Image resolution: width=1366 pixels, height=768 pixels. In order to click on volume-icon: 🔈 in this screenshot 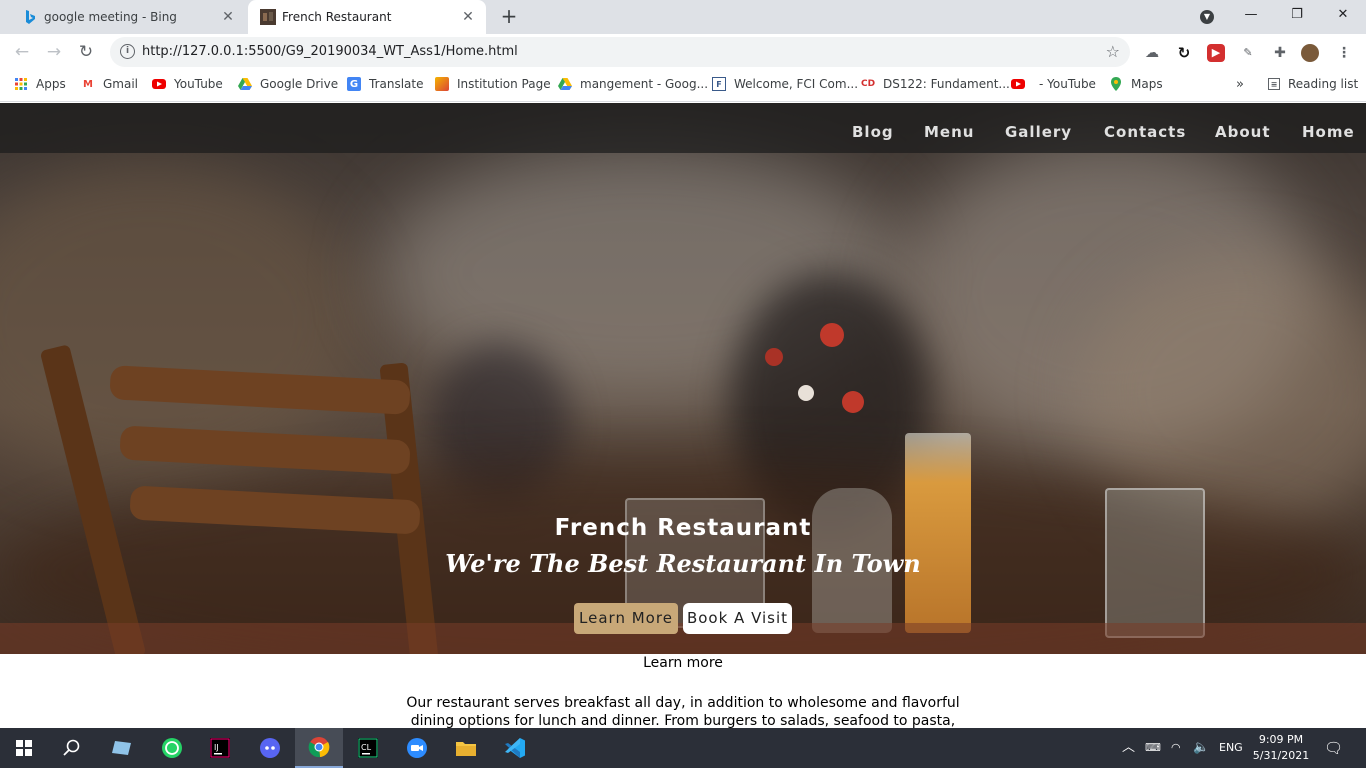, I will do `click(1201, 748)`.